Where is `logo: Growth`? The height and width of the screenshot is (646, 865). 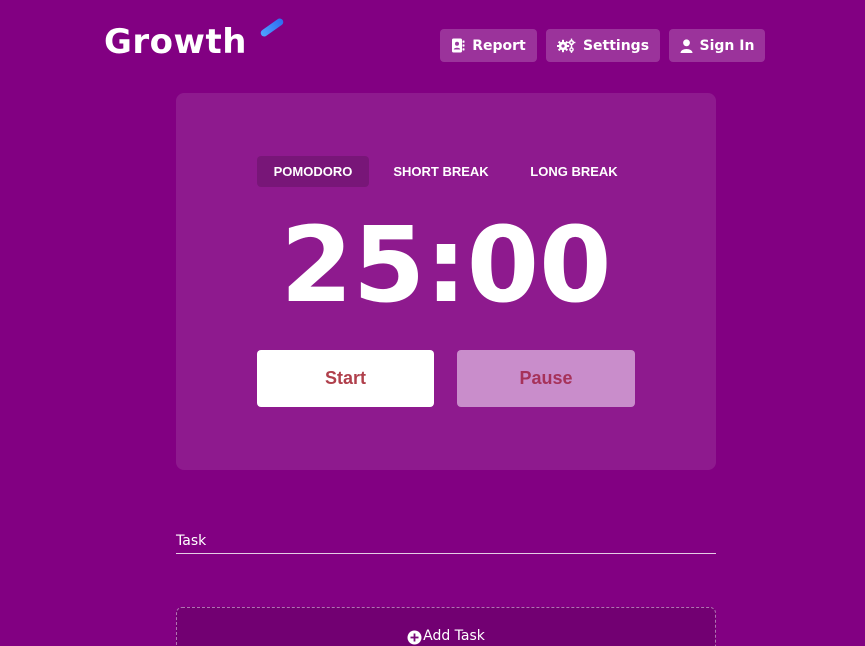 logo: Growth is located at coordinates (194, 39).